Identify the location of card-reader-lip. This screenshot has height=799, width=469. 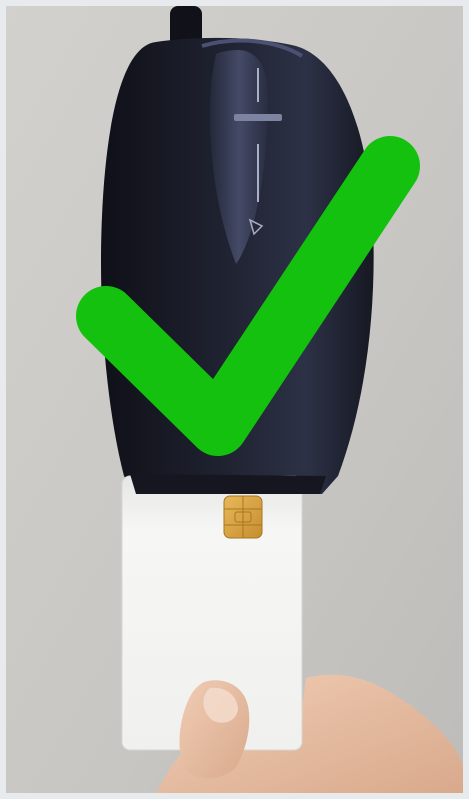
(228, 484).